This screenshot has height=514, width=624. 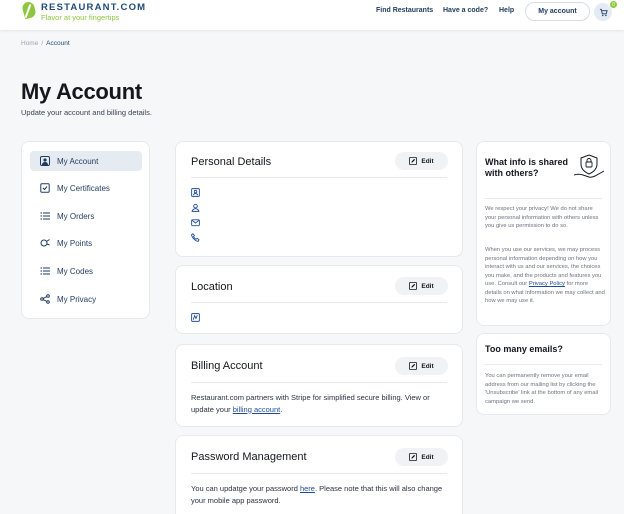 I want to click on billing-account-title: Billing Account, so click(x=227, y=366).